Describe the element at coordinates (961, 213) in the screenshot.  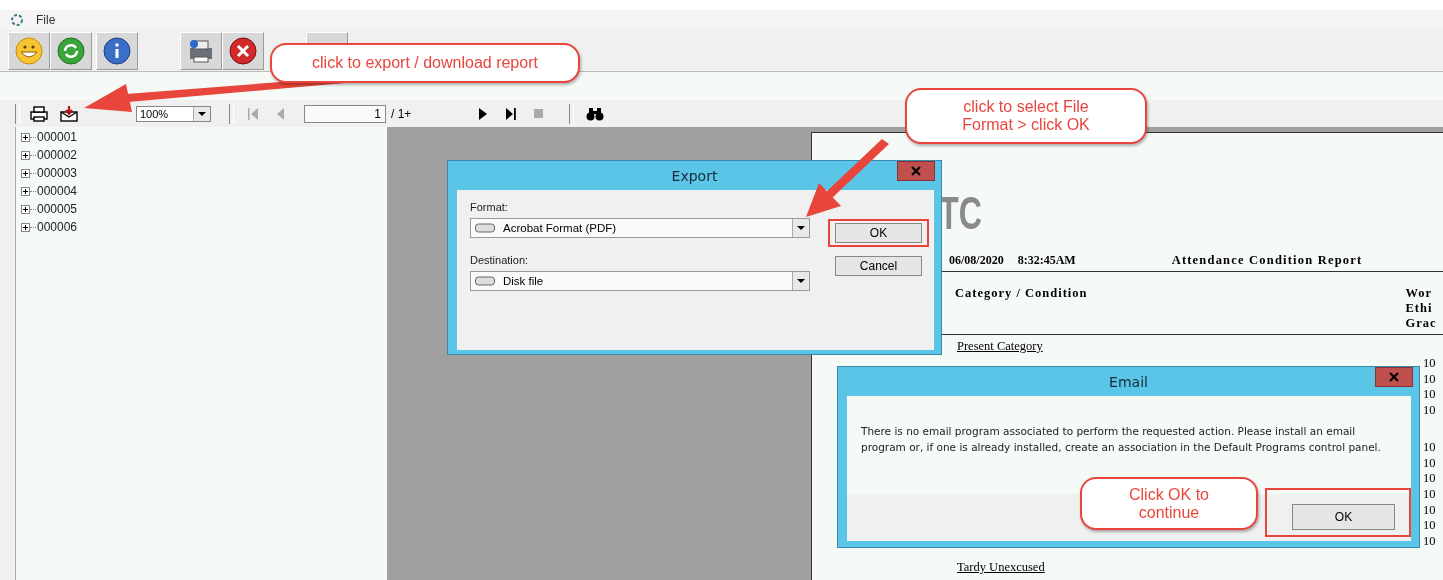
I see `report-logo: TC` at that location.